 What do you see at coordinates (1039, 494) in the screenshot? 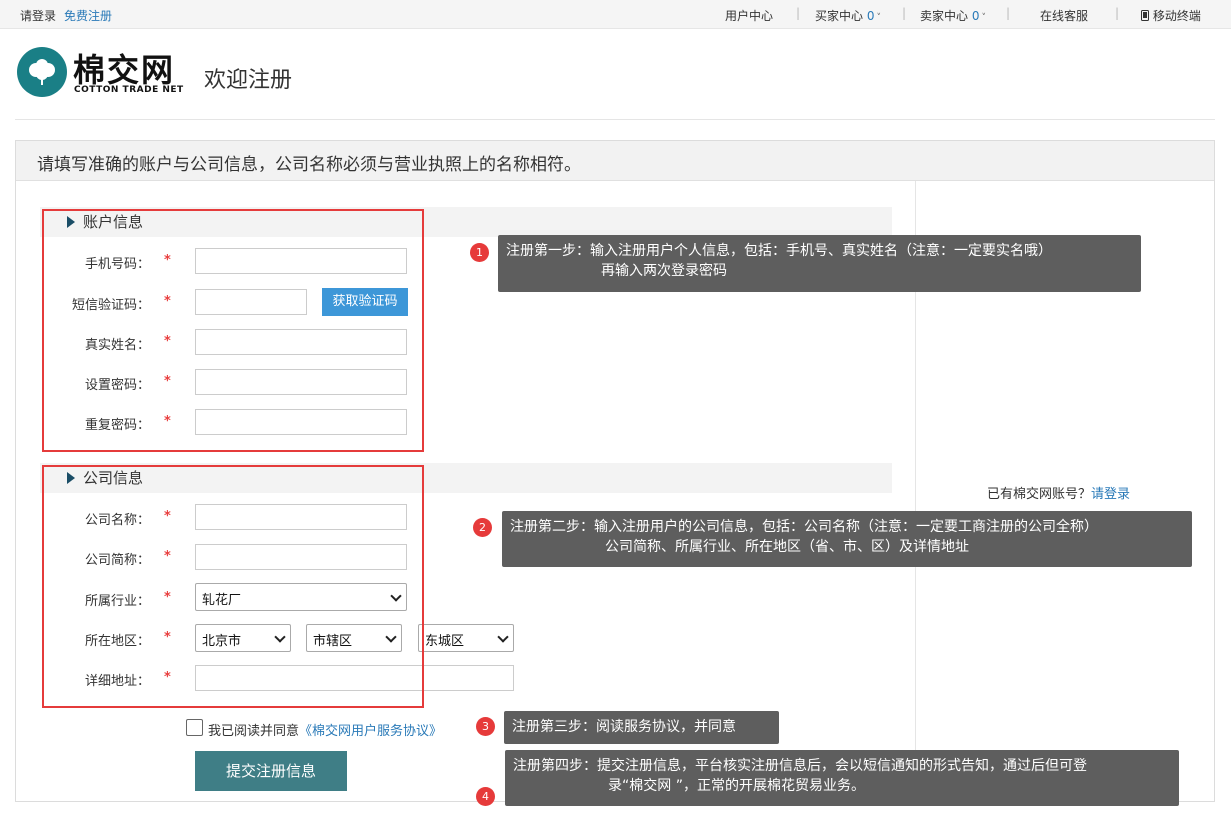
I see `has-account-text: 已有棉交网账号？` at bounding box center [1039, 494].